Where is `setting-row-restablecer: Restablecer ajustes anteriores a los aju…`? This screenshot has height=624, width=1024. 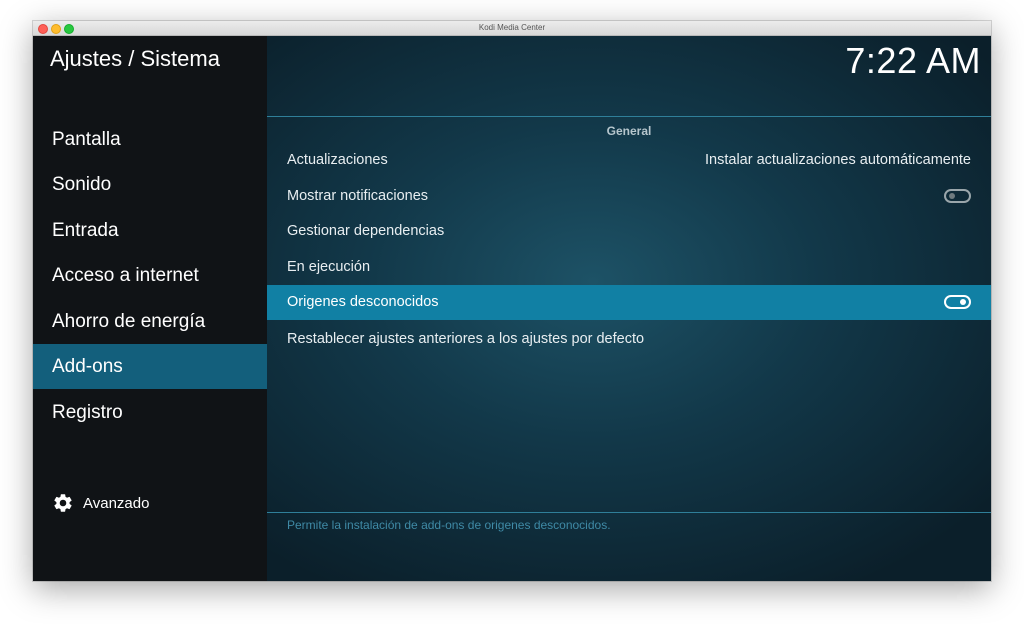
setting-row-restablecer: Restablecer ajustes anteriores a los aju… is located at coordinates (629, 339).